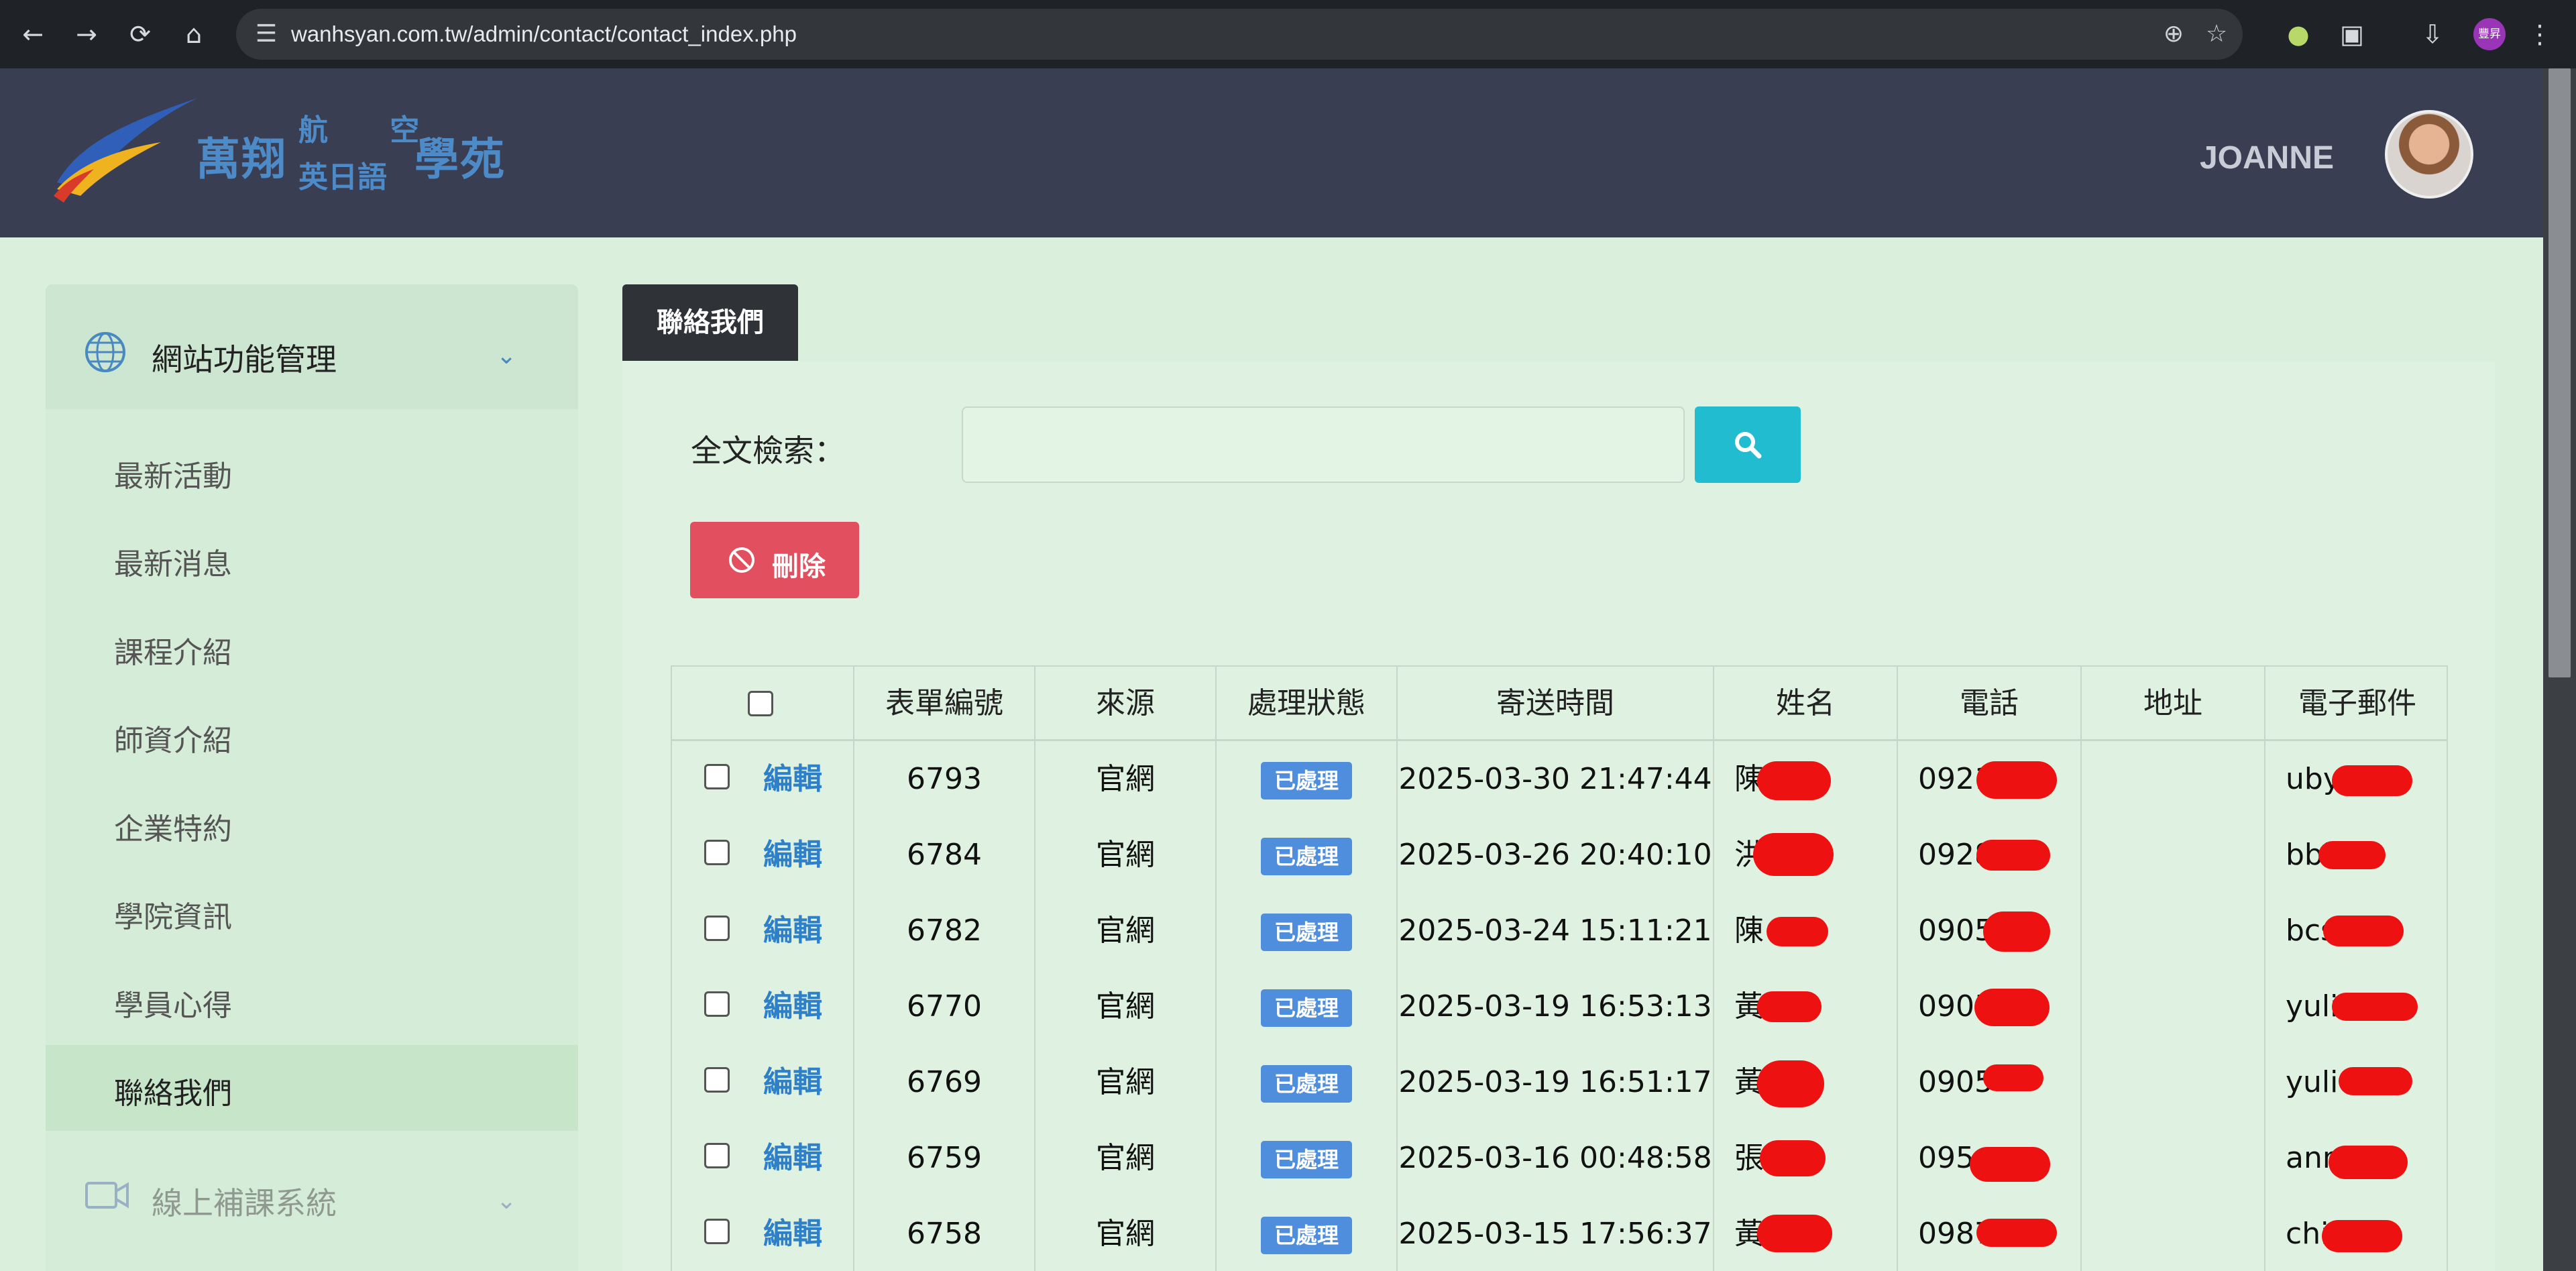 This screenshot has height=1271, width=2576. What do you see at coordinates (312, 559) in the screenshot?
I see `sidebar-item-latest-news: 最新消息` at bounding box center [312, 559].